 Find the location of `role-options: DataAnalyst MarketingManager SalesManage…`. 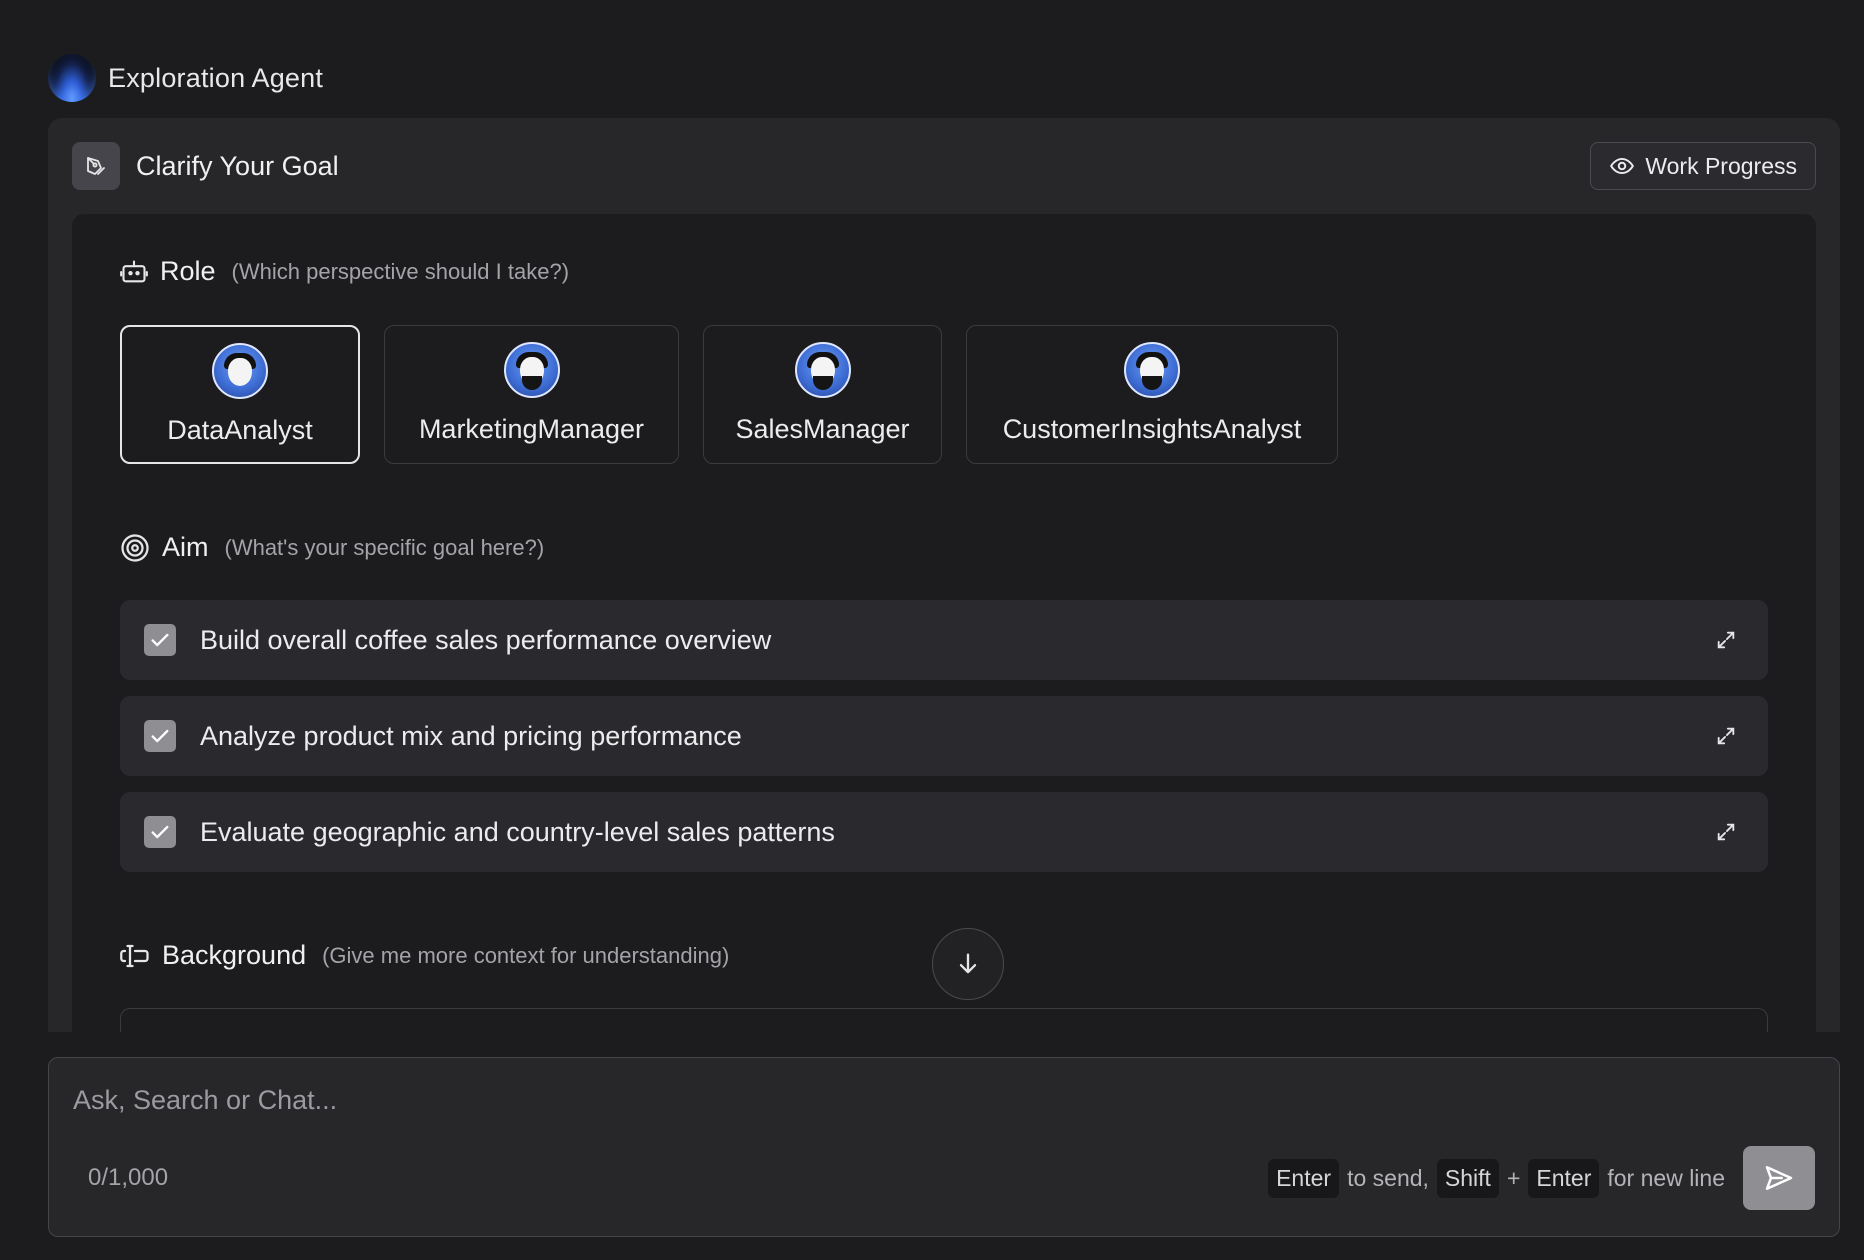

role-options: DataAnalyst MarketingManager SalesManage… is located at coordinates (729, 394).